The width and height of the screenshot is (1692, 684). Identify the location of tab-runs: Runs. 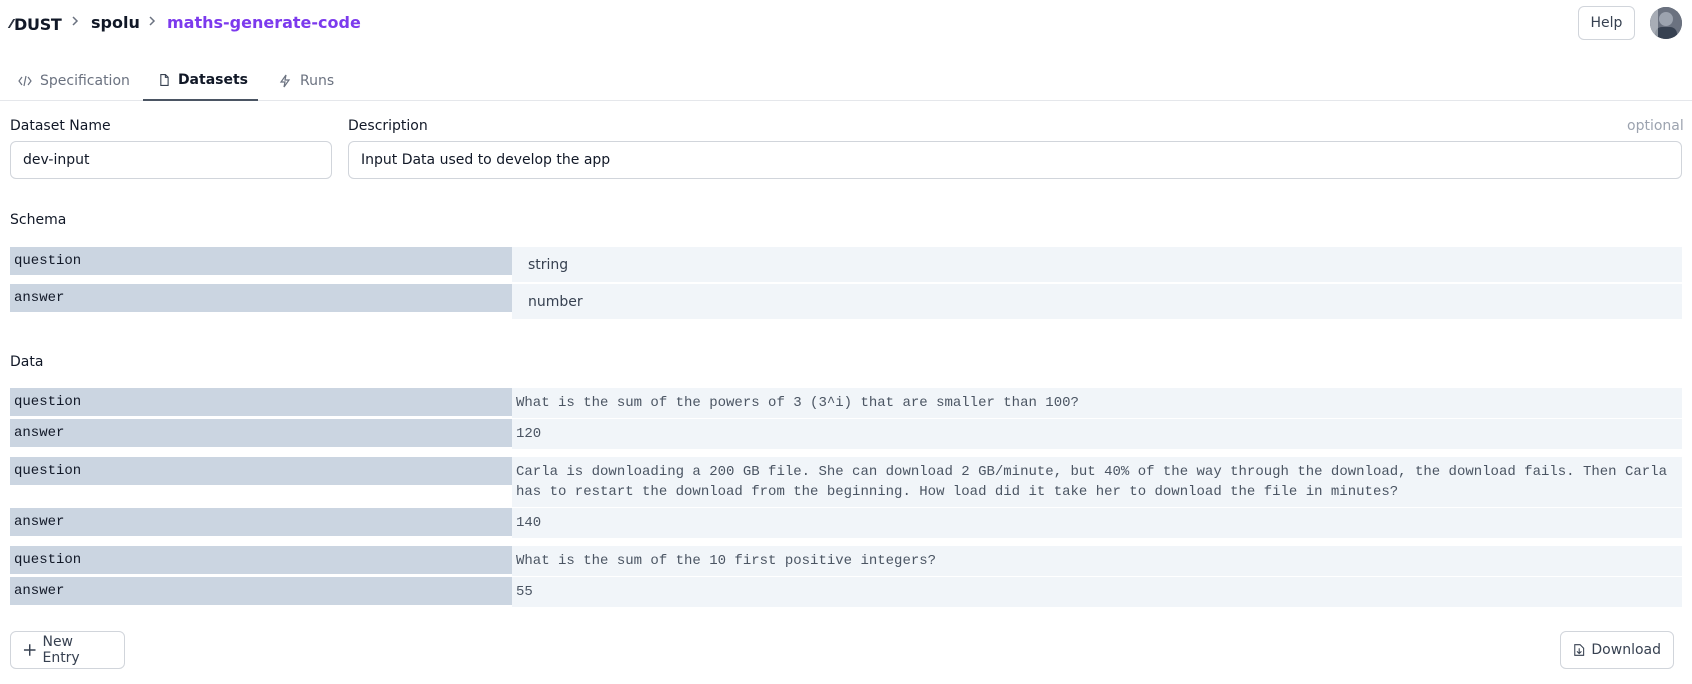
(306, 80).